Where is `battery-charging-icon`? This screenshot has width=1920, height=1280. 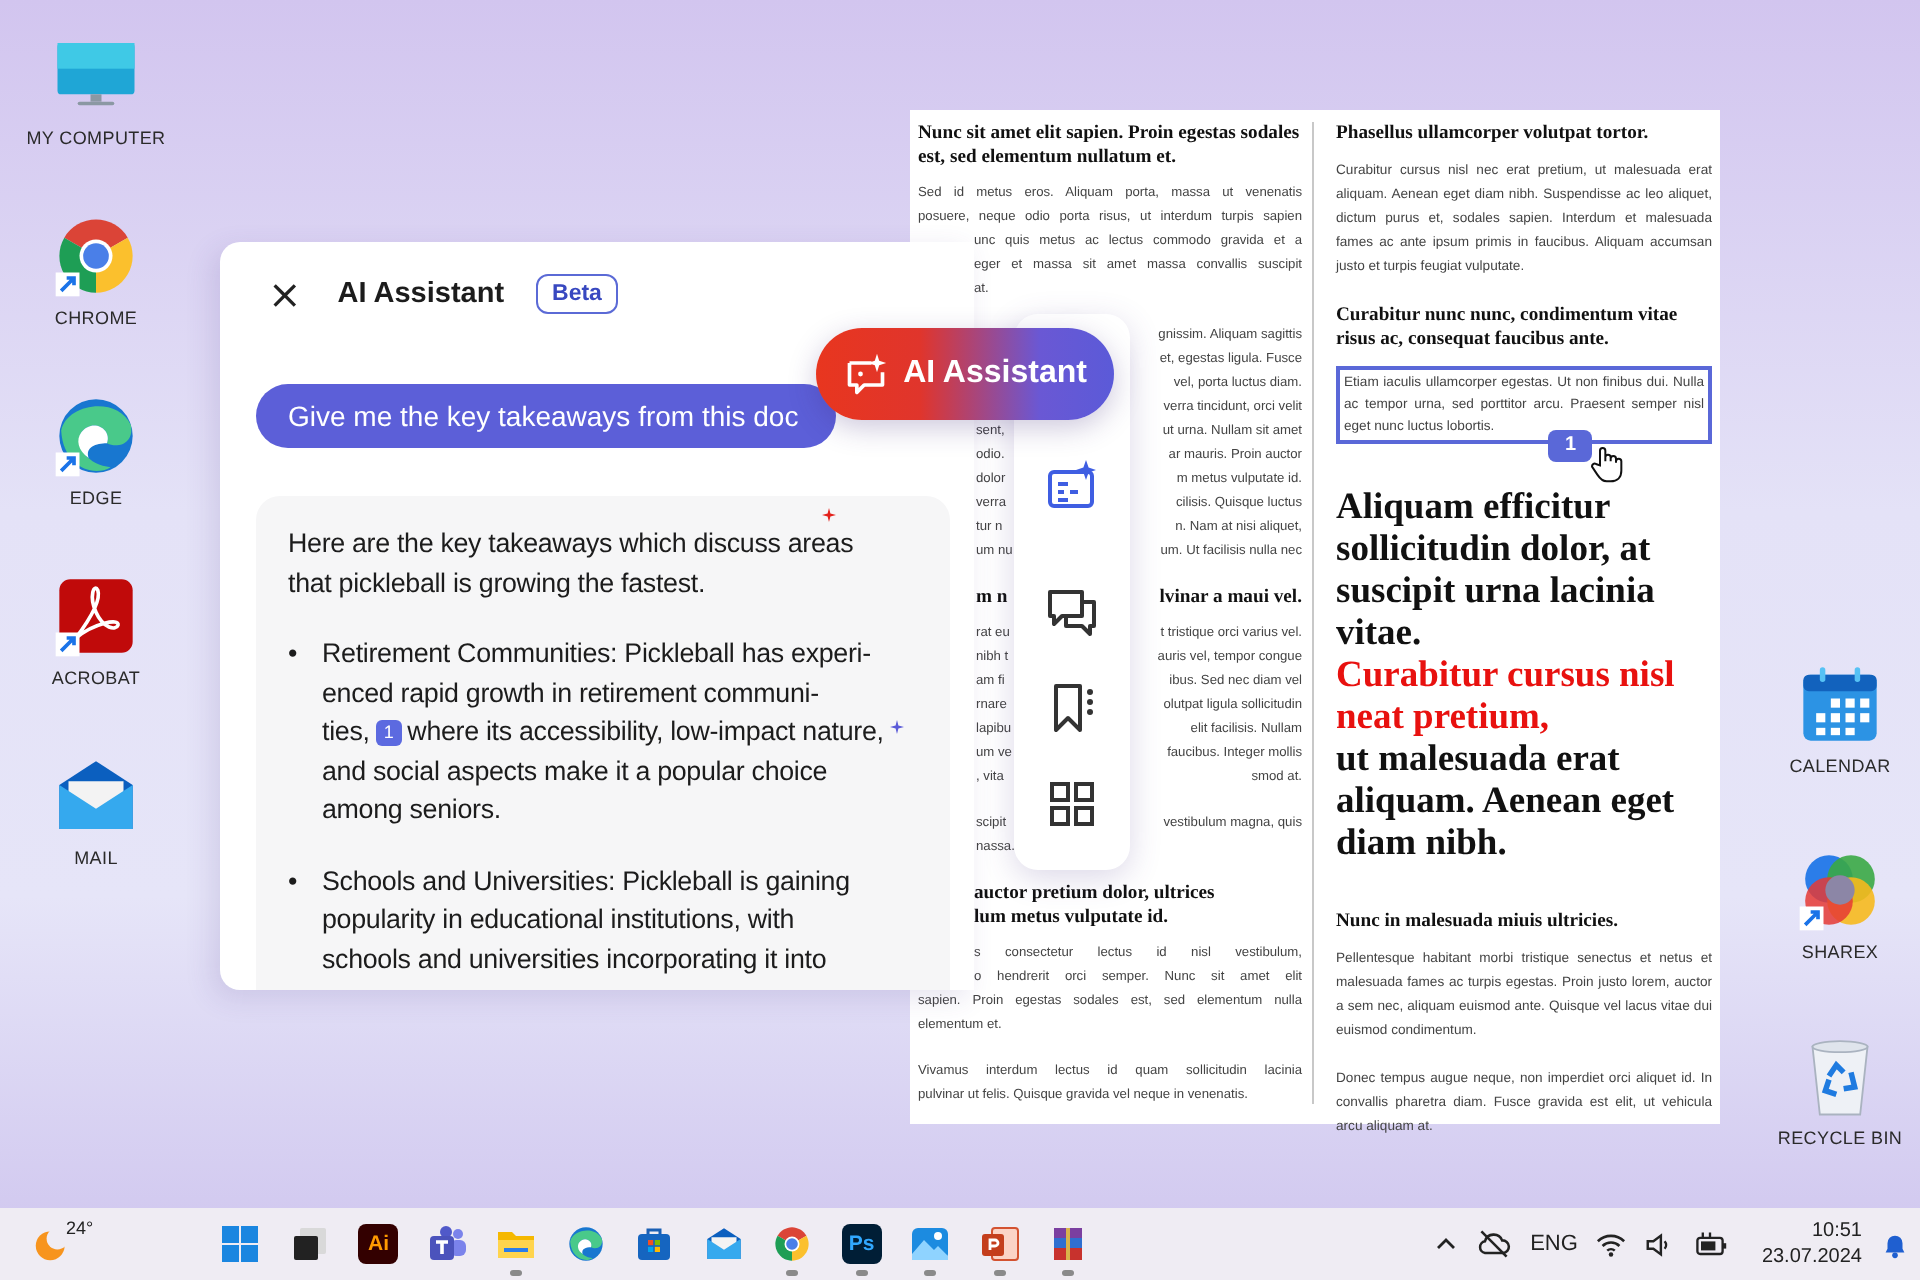
battery-charging-icon is located at coordinates (1709, 1244).